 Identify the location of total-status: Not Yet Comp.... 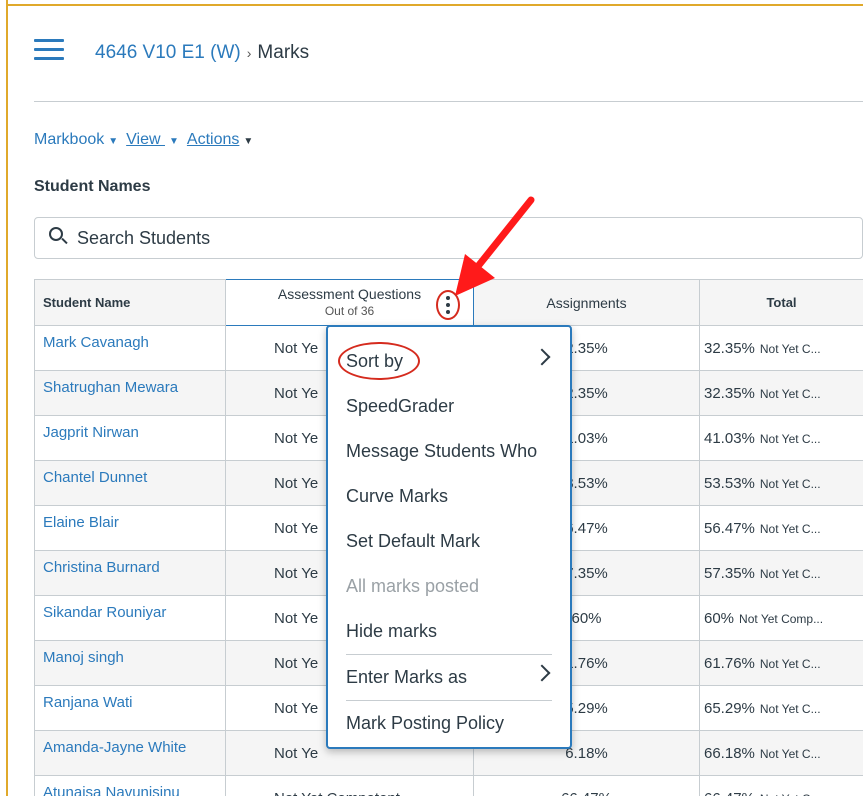
(781, 619).